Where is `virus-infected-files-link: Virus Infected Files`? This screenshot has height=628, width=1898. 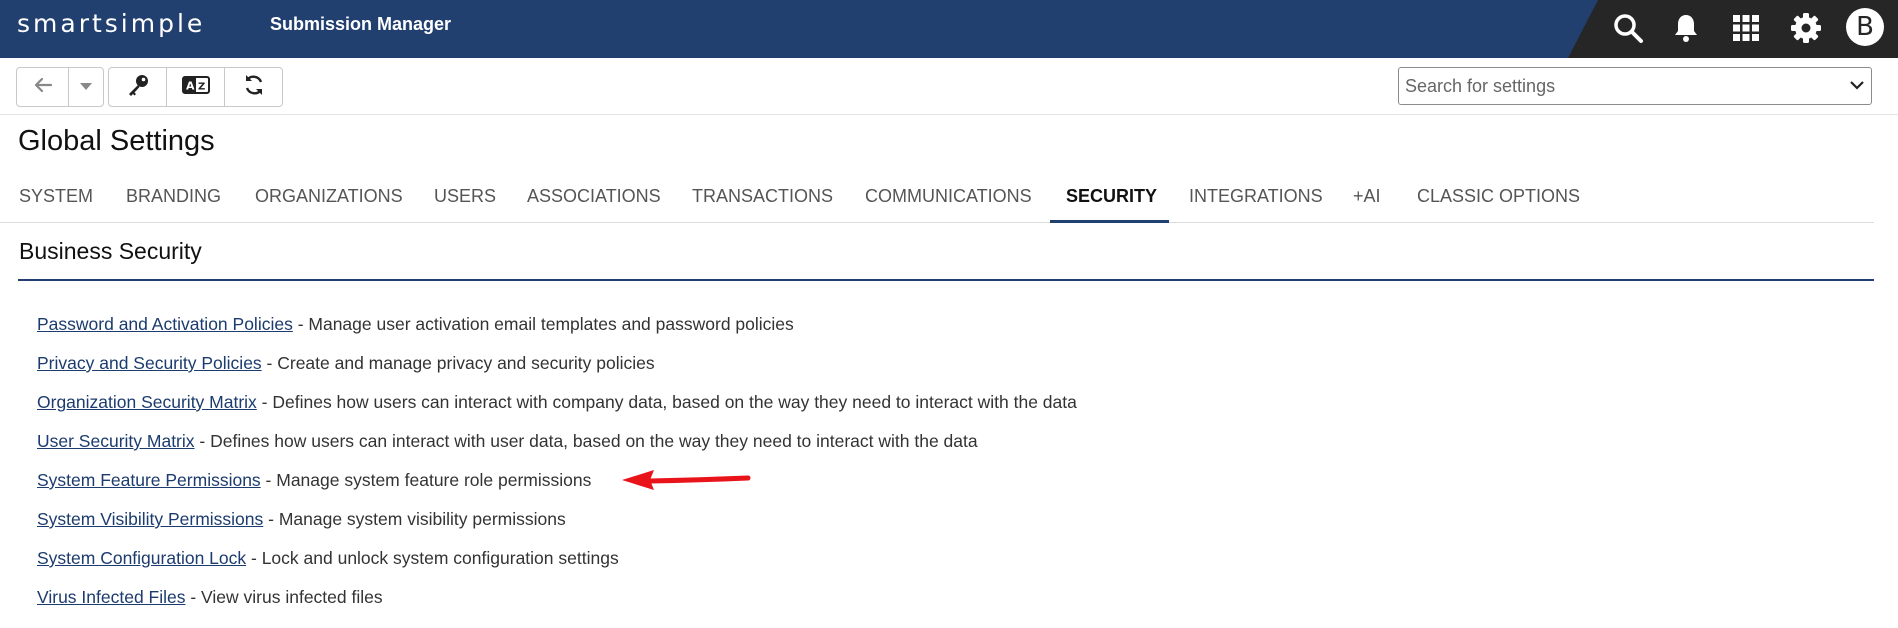 virus-infected-files-link: Virus Infected Files is located at coordinates (111, 597).